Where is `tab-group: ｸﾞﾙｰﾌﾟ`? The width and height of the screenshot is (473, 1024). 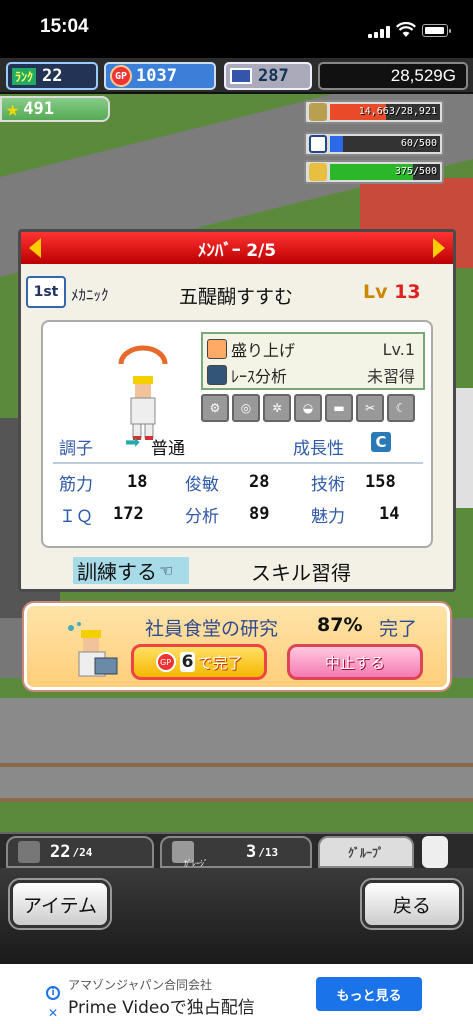
tab-group: ｸﾞﾙｰﾌﾟ is located at coordinates (366, 852).